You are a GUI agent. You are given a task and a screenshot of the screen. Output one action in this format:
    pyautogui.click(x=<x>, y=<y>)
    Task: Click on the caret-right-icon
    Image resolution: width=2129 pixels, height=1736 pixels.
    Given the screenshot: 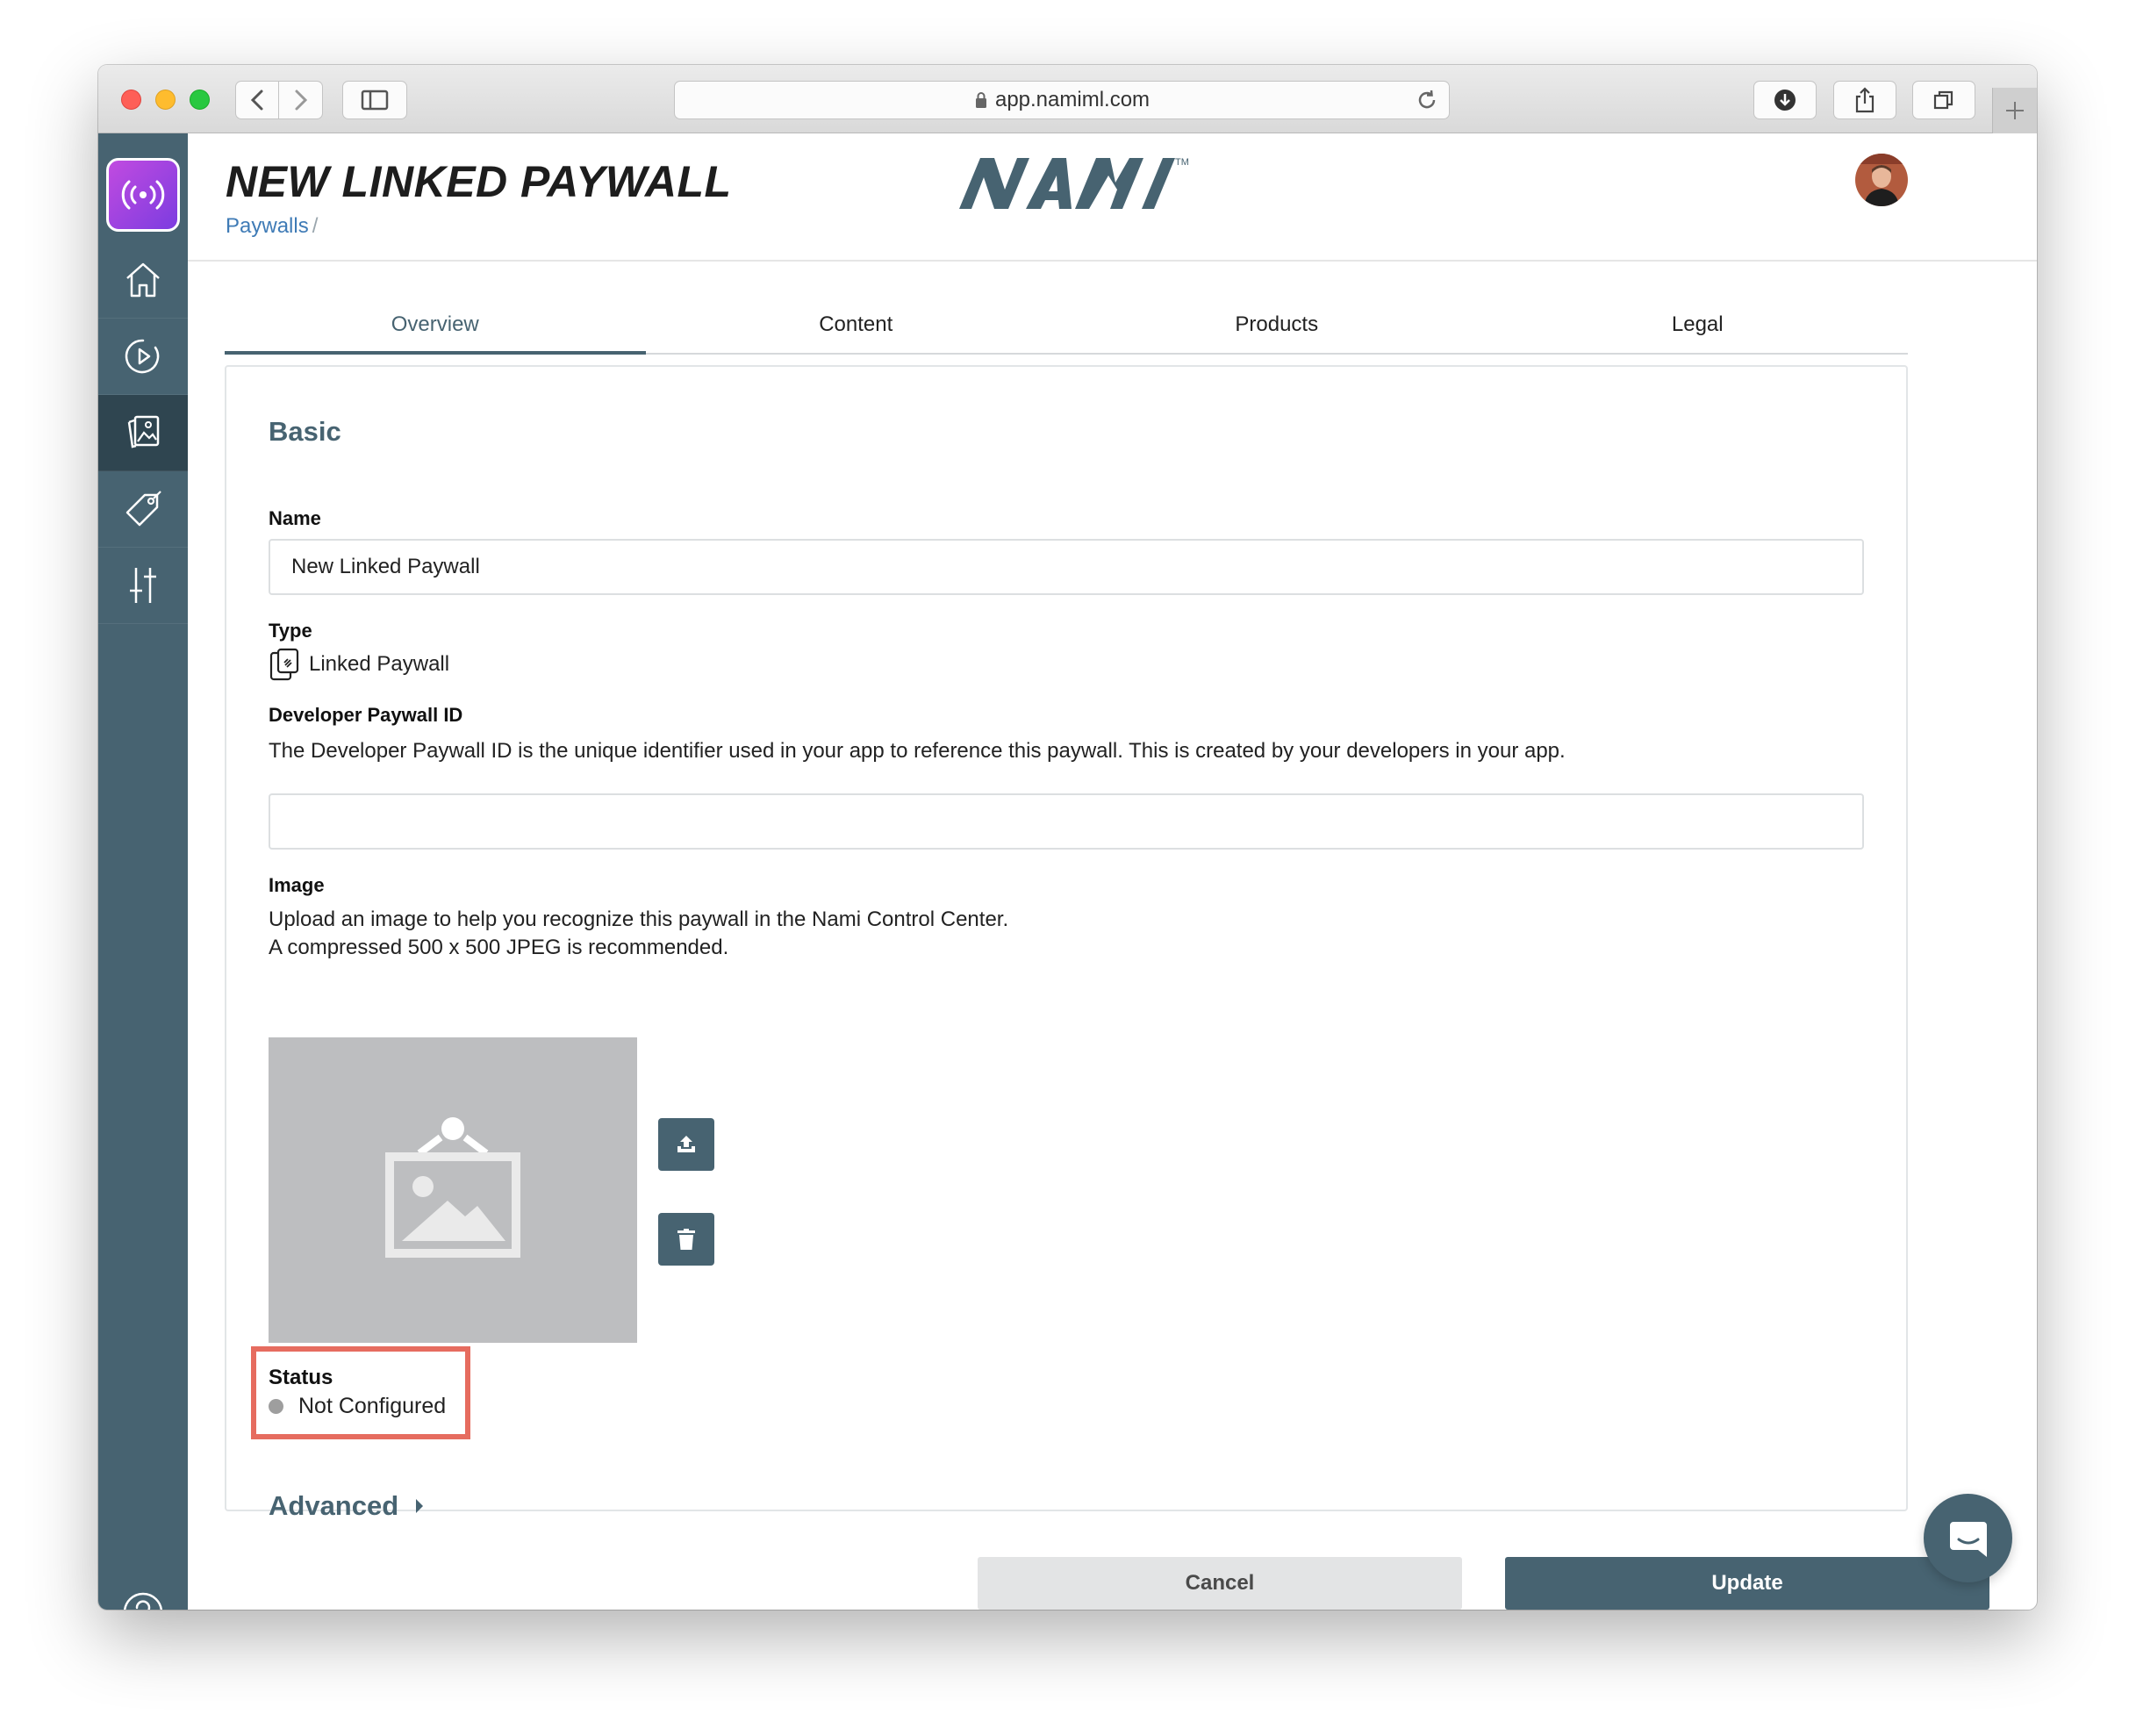 What is the action you would take?
    pyautogui.click(x=420, y=1506)
    